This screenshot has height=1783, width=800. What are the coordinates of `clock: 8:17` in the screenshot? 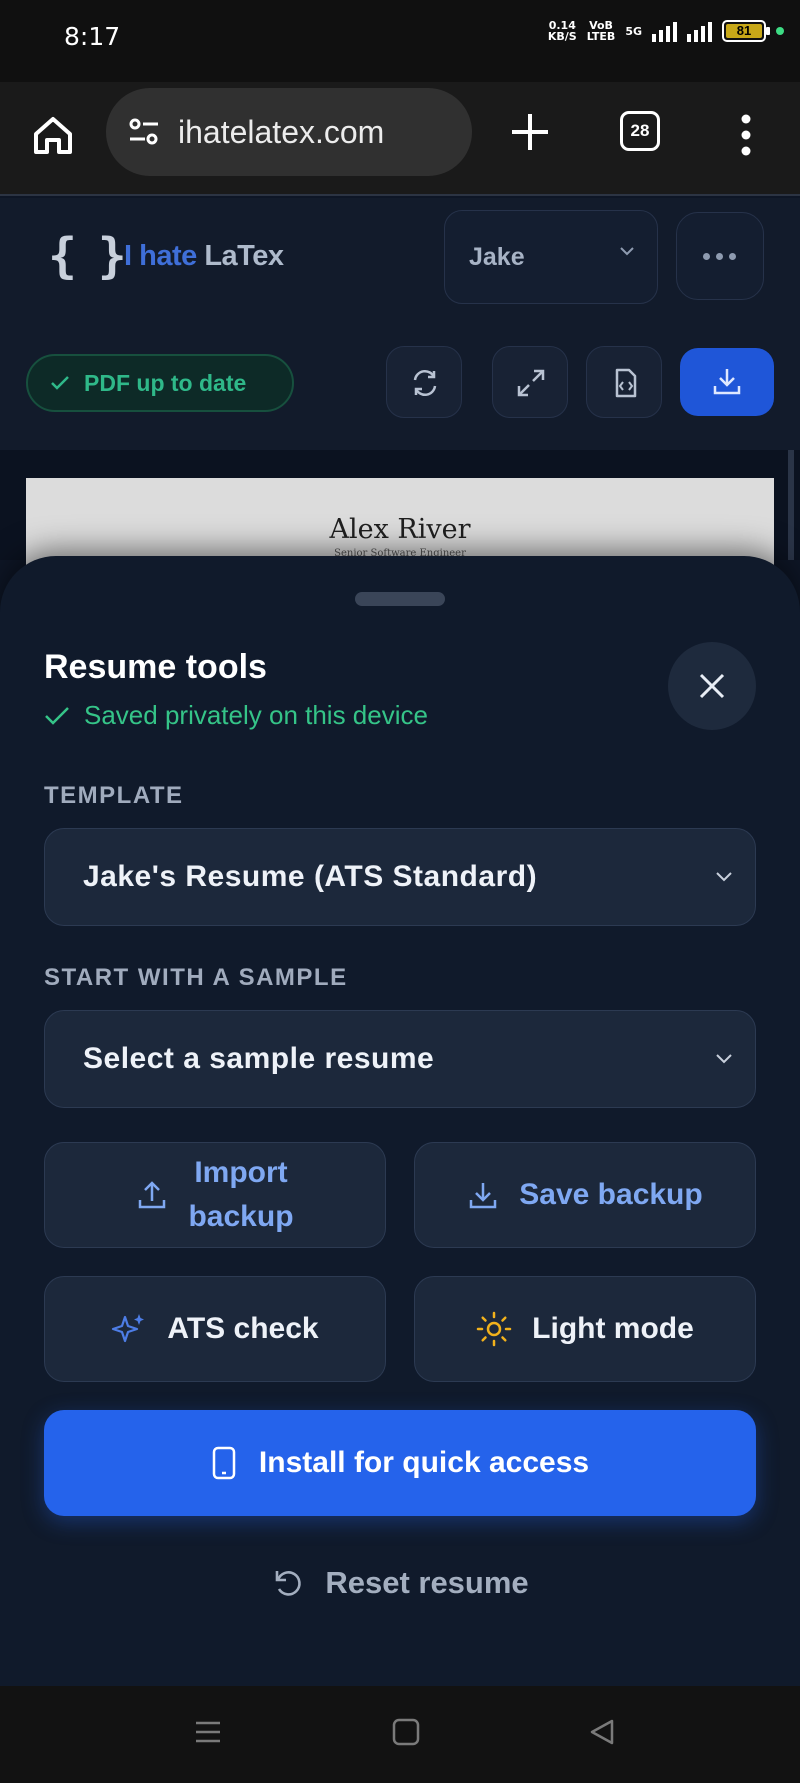 It's located at (92, 36).